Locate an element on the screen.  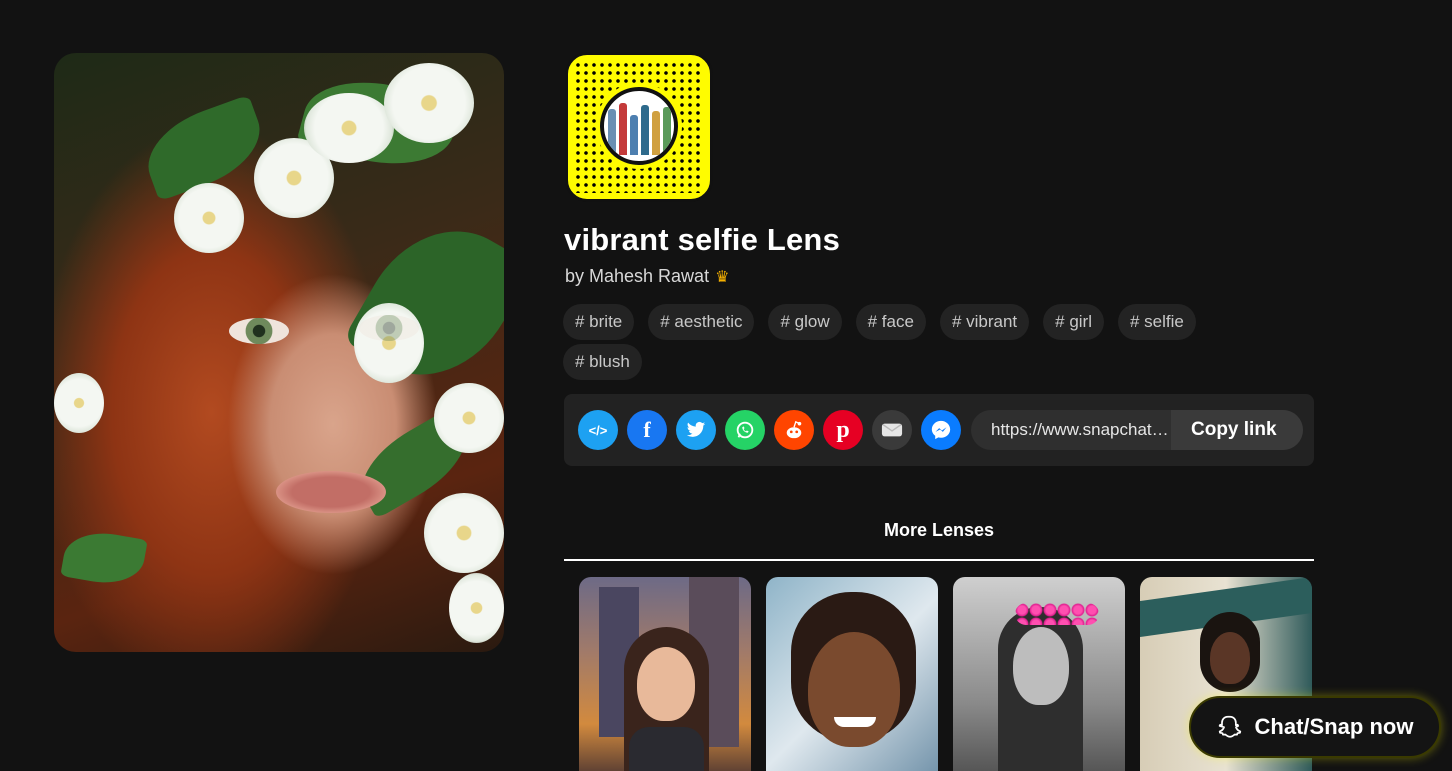
twitter-bird-glyph is located at coordinates (696, 429).